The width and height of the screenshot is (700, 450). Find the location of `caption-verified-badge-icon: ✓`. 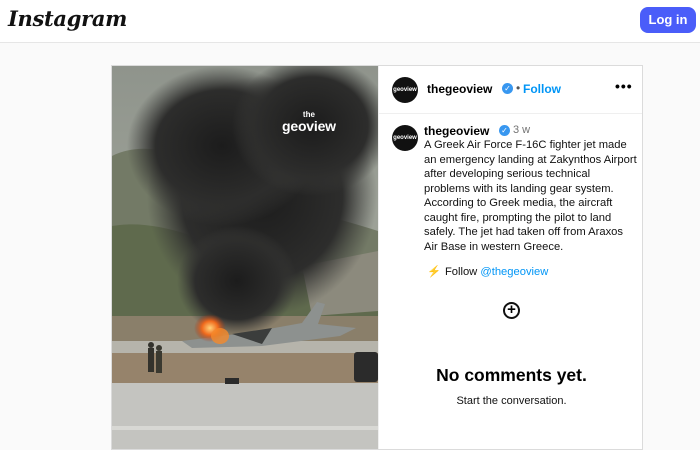

caption-verified-badge-icon: ✓ is located at coordinates (504, 130).